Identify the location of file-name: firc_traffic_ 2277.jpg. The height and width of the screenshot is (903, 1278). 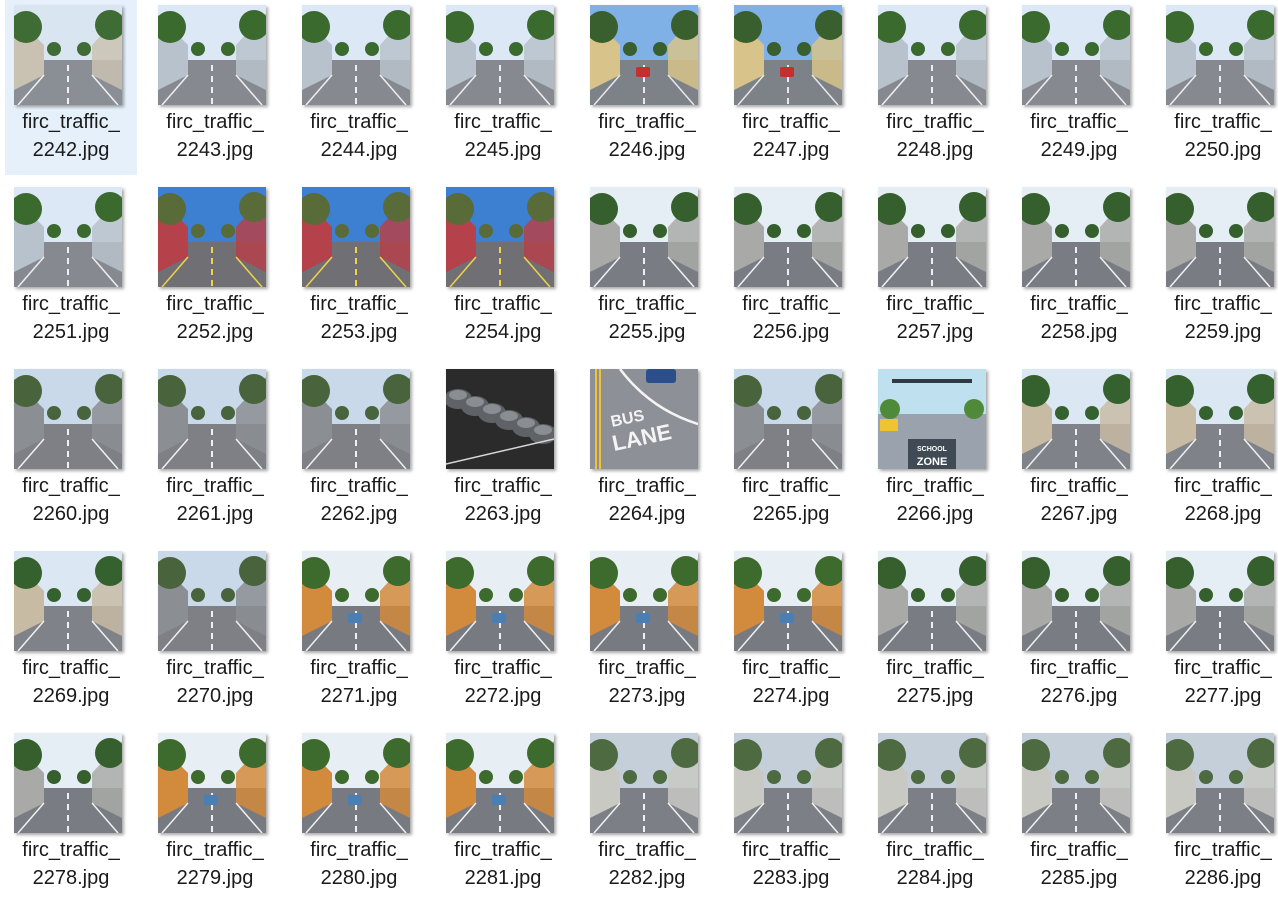
(1217, 682).